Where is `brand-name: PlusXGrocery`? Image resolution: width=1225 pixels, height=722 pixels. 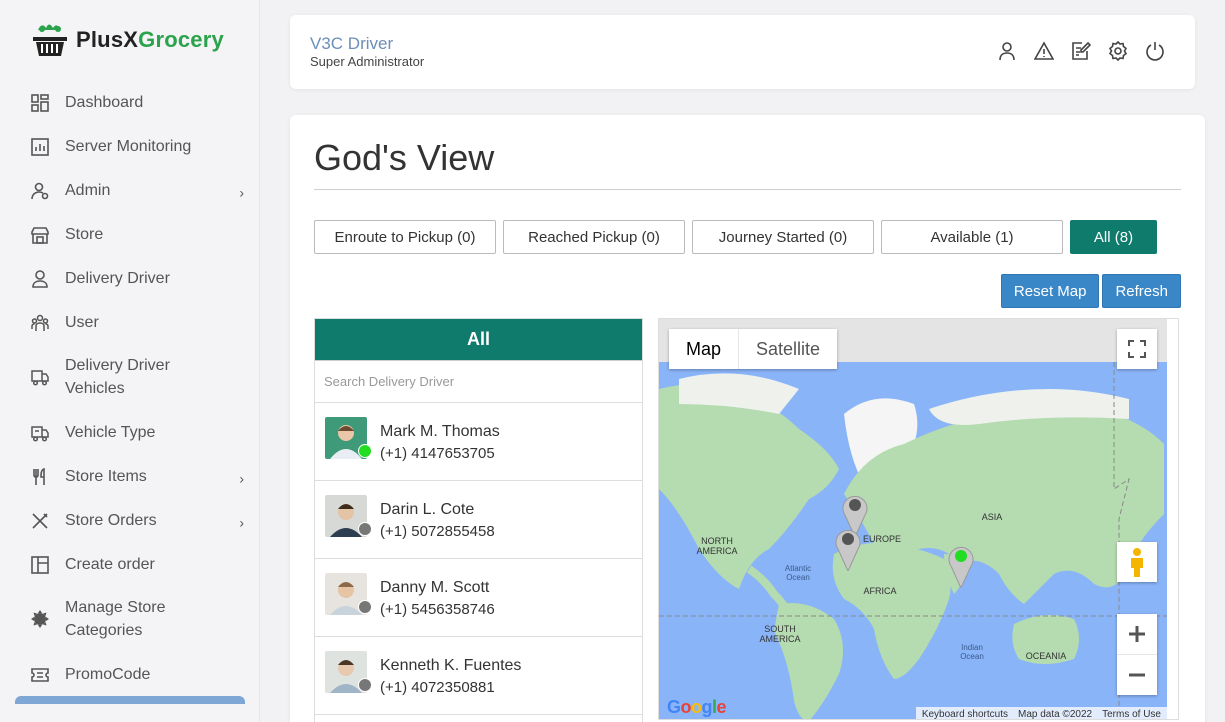
brand-name: PlusXGrocery is located at coordinates (150, 40).